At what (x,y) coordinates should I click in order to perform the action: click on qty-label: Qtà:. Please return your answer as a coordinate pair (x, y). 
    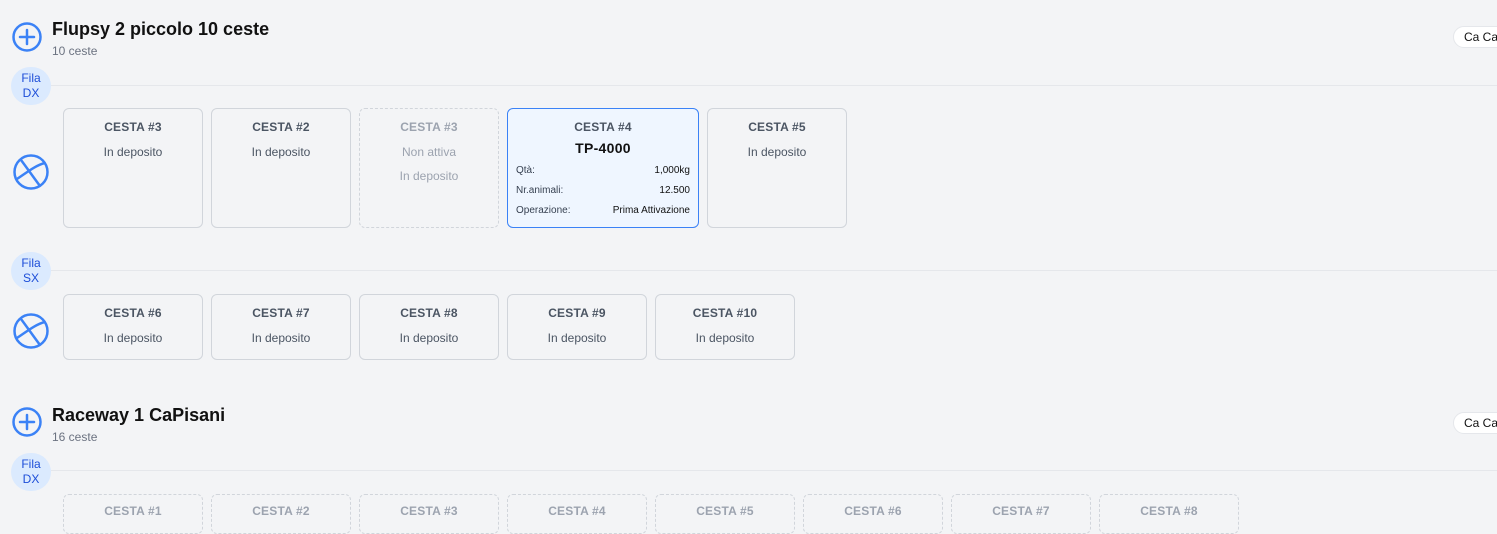
    Looking at the image, I should click on (525, 170).